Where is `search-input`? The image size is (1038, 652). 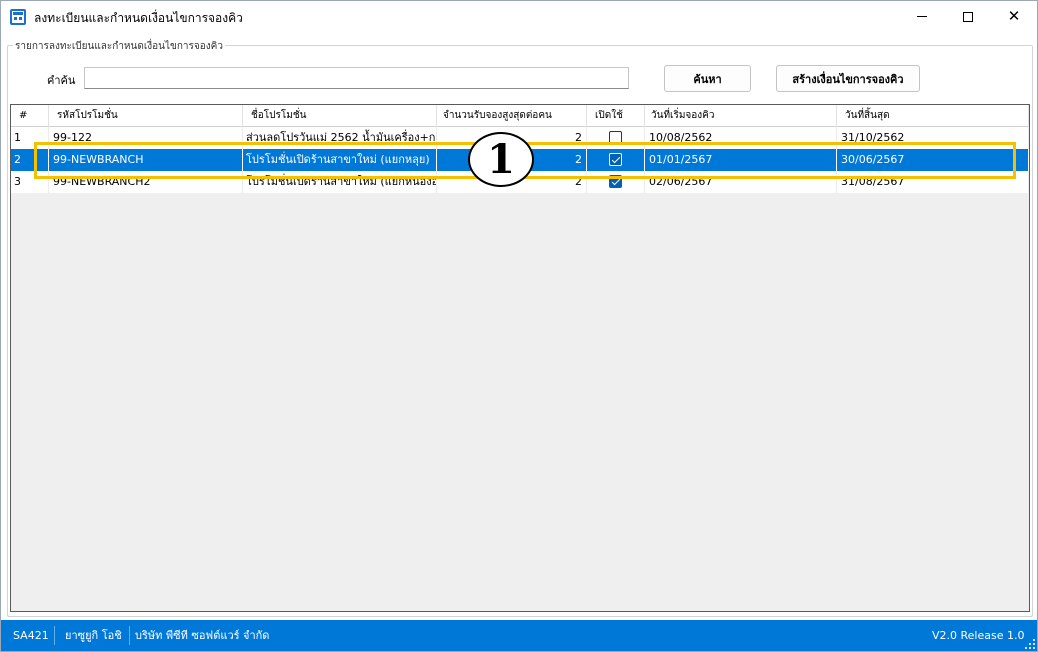
search-input is located at coordinates (356, 78).